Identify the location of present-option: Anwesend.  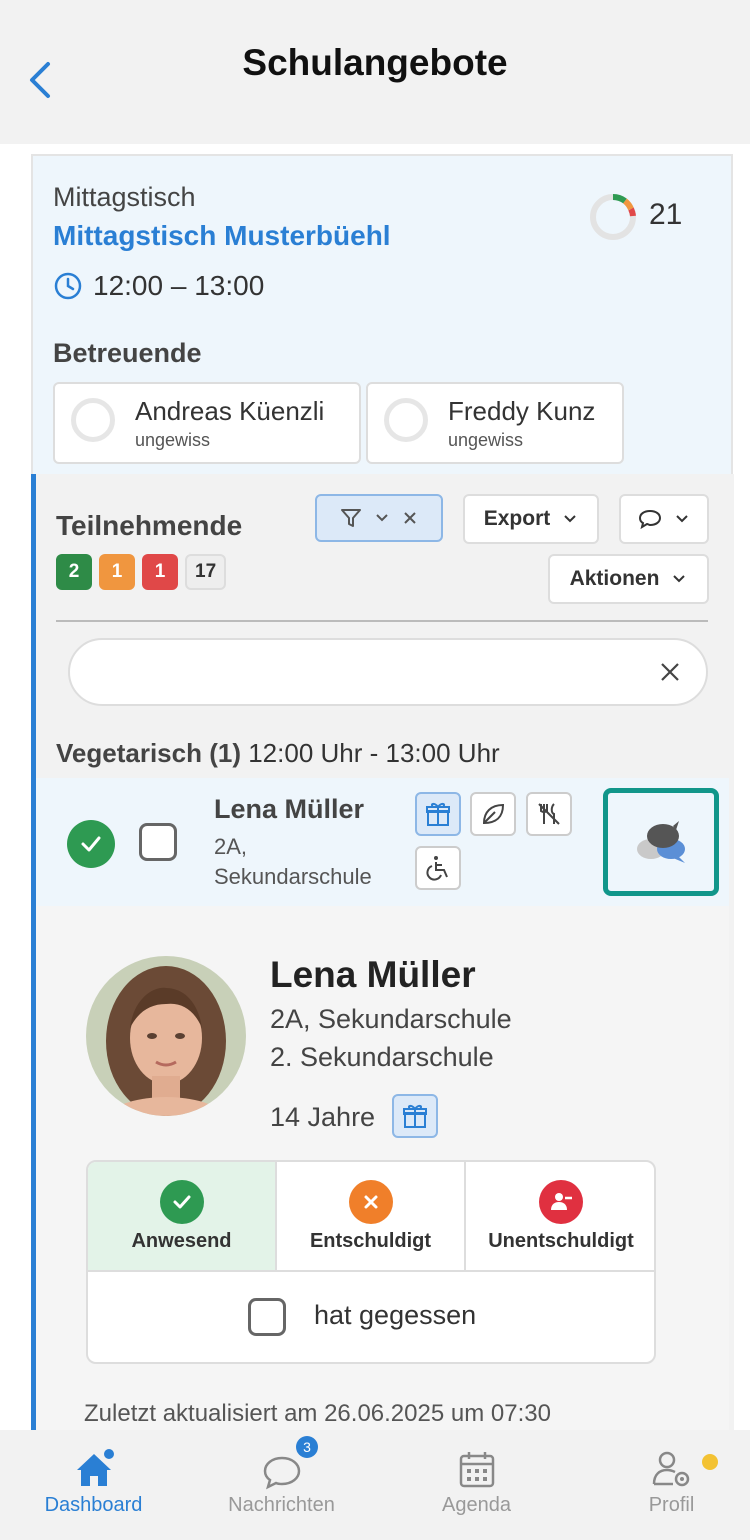
(182, 1216).